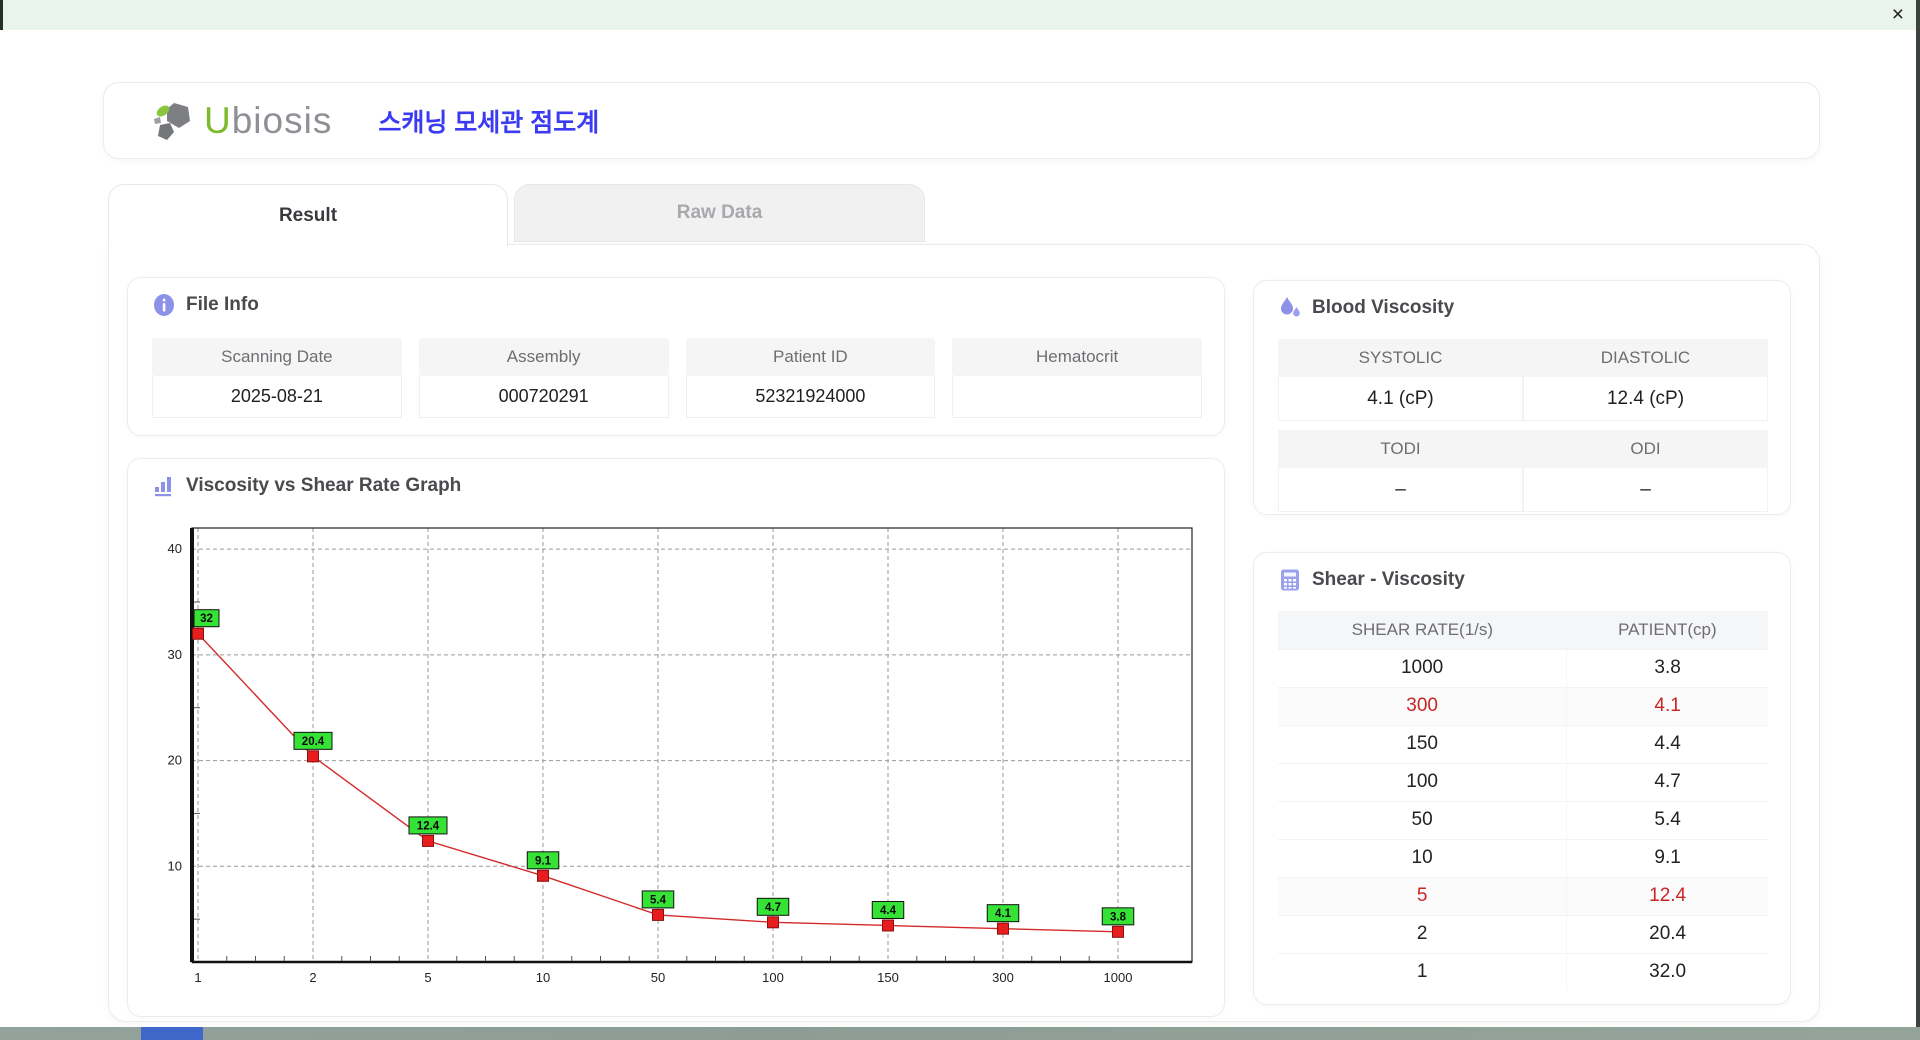 The width and height of the screenshot is (1920, 1040). I want to click on field-value, so click(1077, 397).